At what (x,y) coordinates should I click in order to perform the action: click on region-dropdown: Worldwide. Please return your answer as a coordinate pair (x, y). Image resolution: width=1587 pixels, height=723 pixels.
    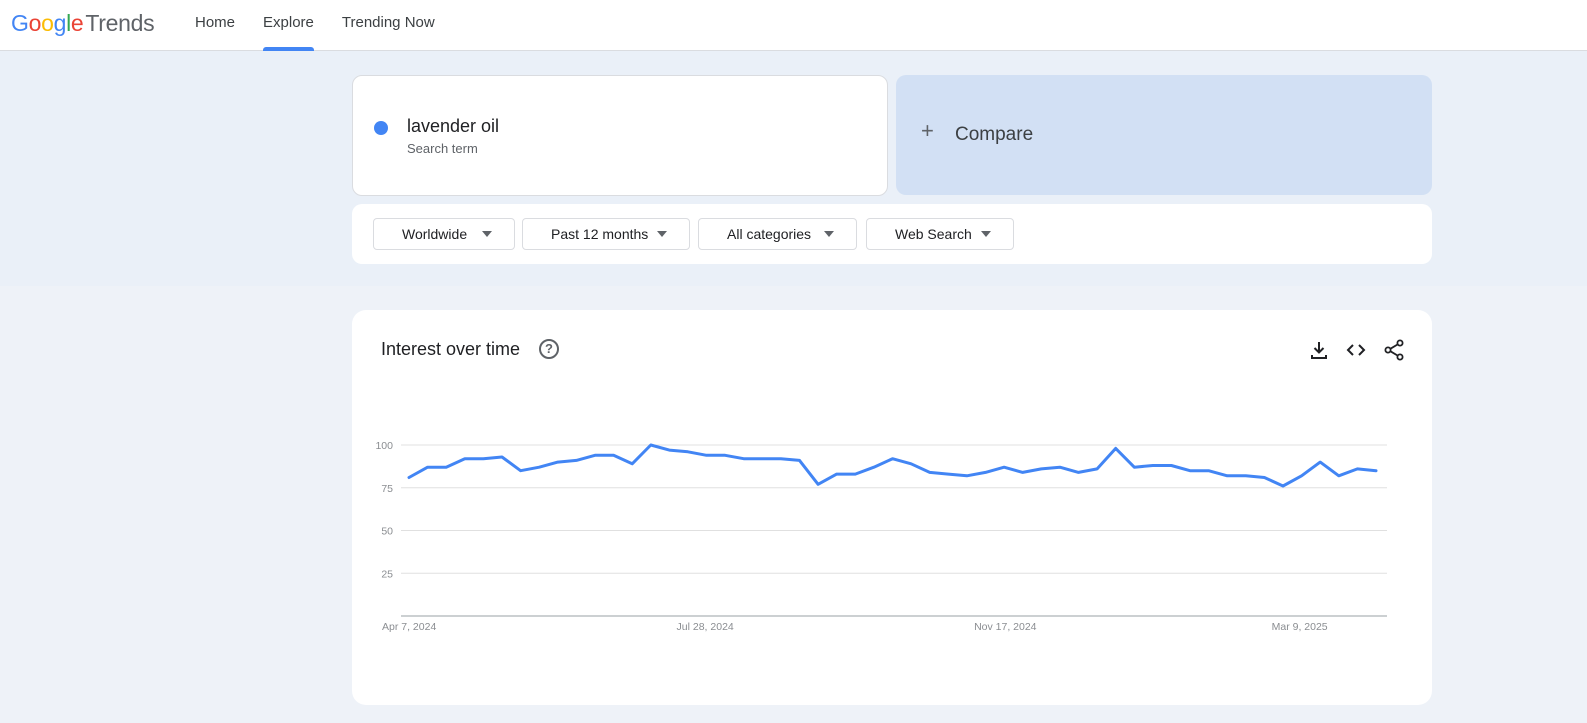
    Looking at the image, I should click on (444, 234).